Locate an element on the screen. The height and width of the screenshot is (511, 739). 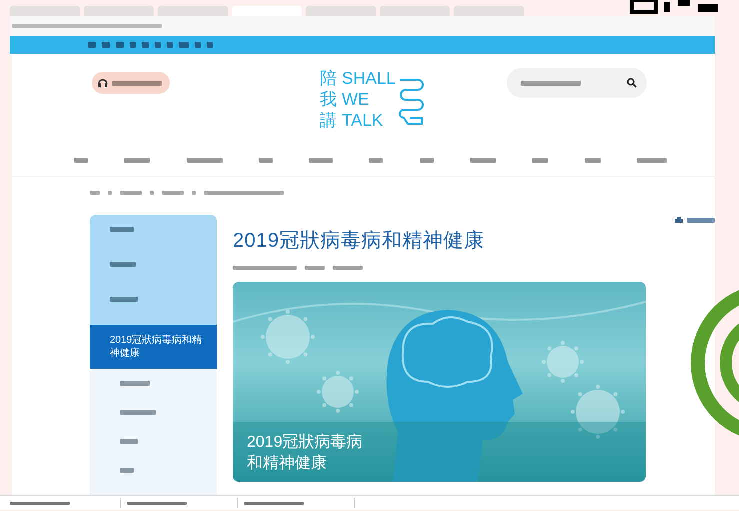
article-title: 2019冠狀病毒病和精神健康 is located at coordinates (358, 241).